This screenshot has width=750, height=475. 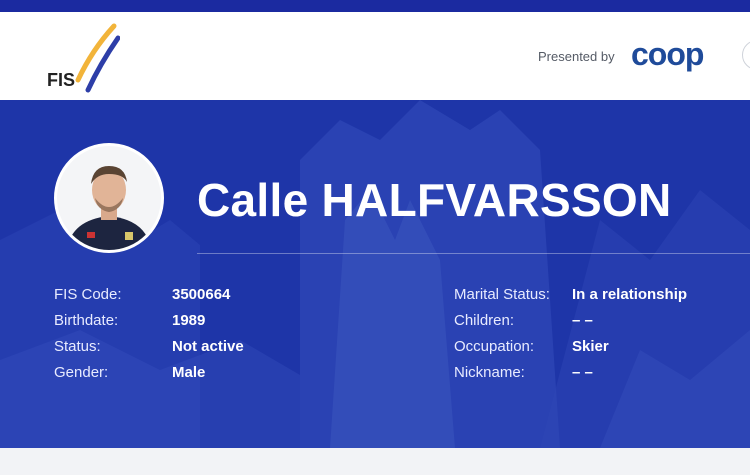 I want to click on svg-text: coop, so click(x=667, y=55).